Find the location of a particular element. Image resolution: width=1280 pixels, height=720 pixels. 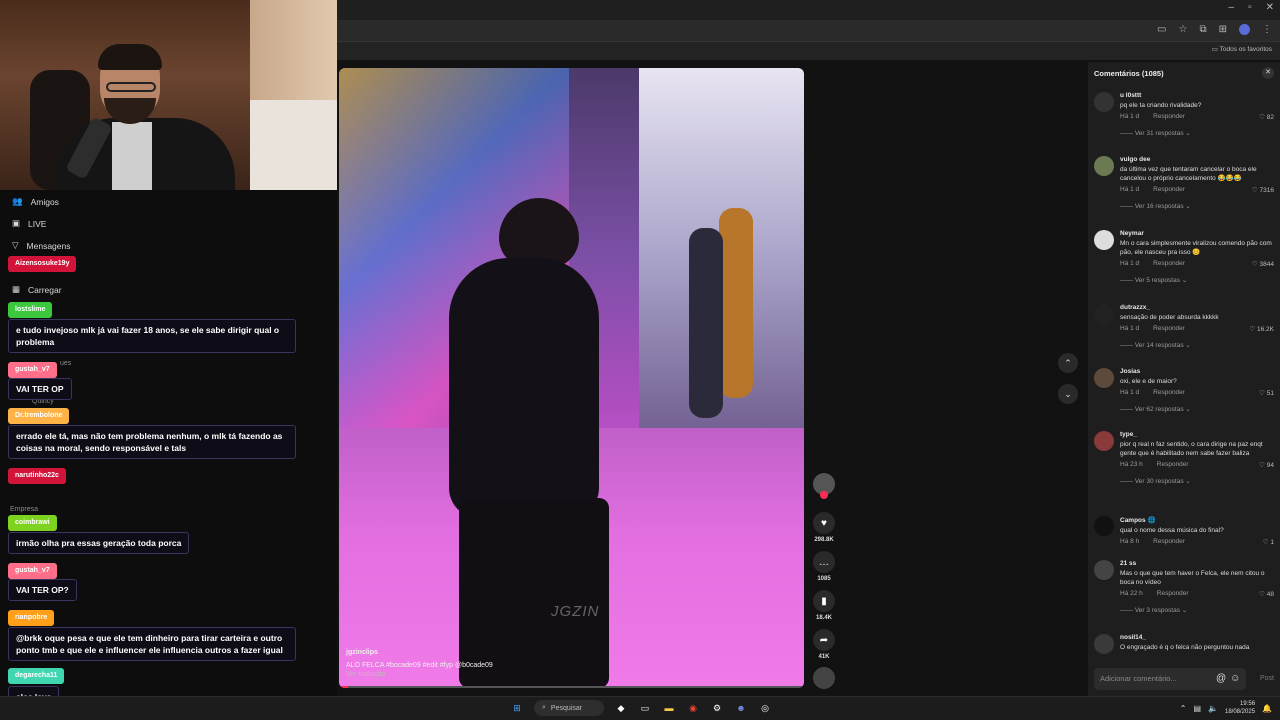

view-replies-button: —— Ver 3 respostas ⌄ is located at coordinates (1197, 610).